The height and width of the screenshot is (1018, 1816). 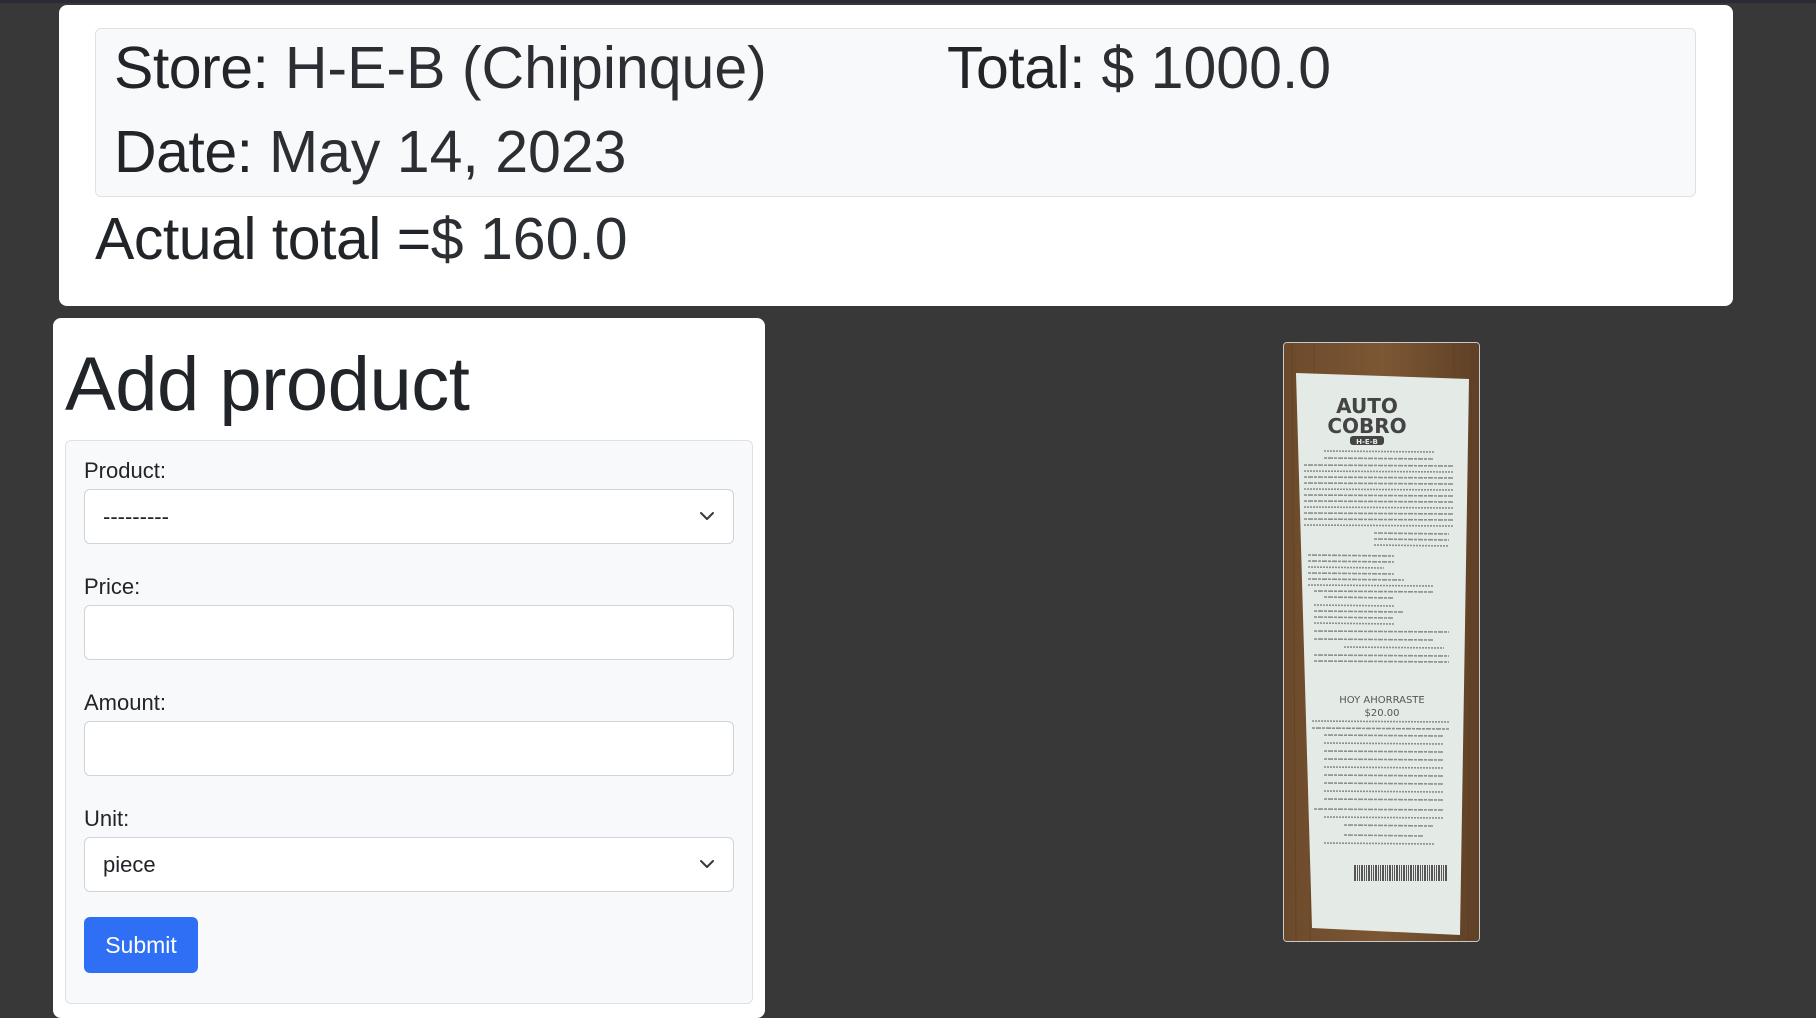 I want to click on receipt-saved-line: HOY AHORRASTE, so click(x=1381, y=700).